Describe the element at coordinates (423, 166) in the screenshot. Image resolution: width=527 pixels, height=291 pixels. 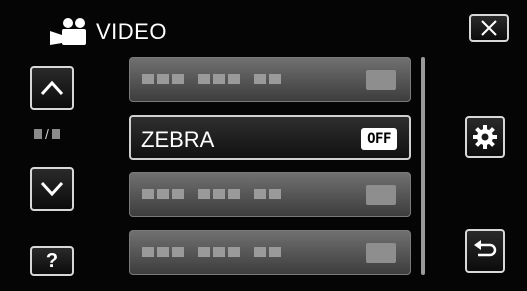
I see `scrollbar` at that location.